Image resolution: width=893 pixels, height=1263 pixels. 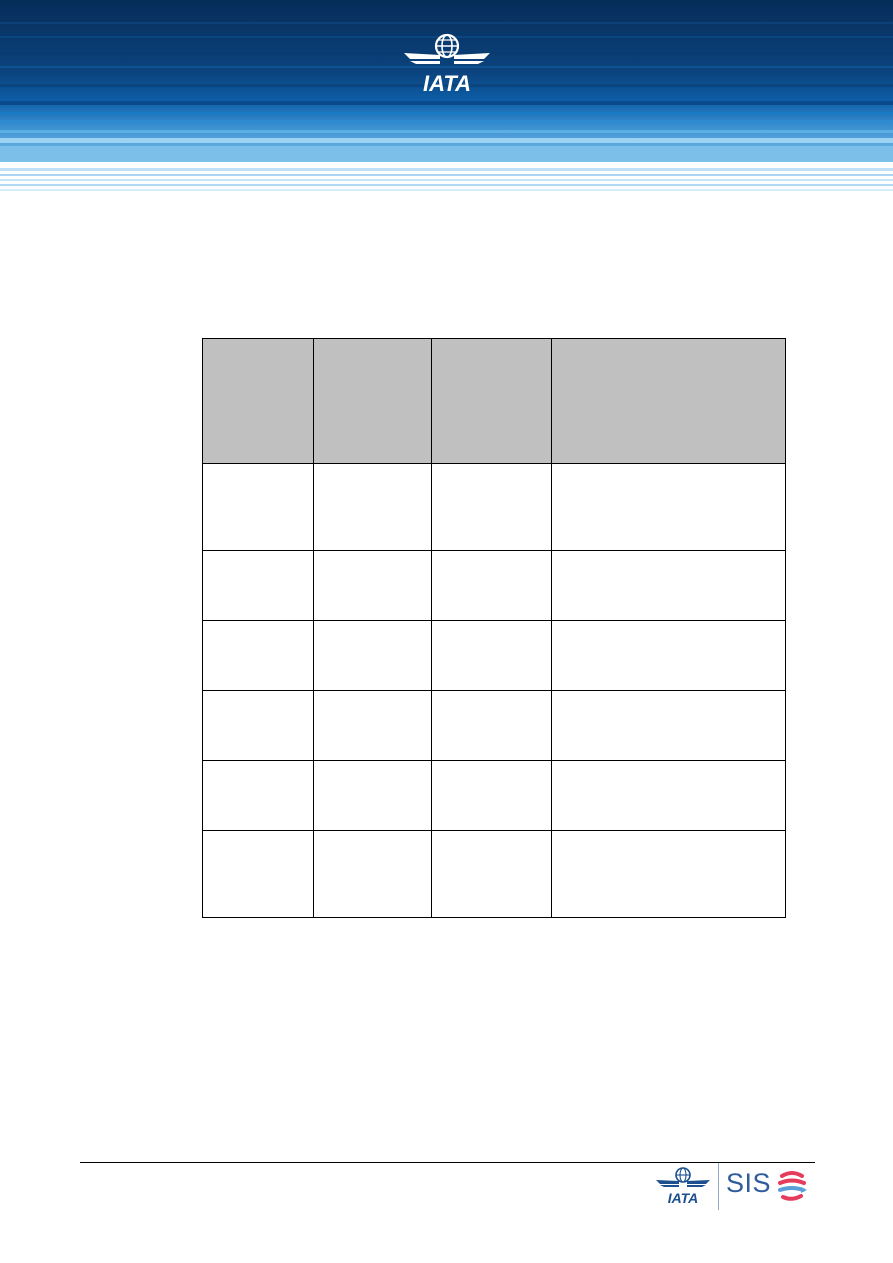 What do you see at coordinates (749, 1183) in the screenshot?
I see `sis-brand-text: SIS` at bounding box center [749, 1183].